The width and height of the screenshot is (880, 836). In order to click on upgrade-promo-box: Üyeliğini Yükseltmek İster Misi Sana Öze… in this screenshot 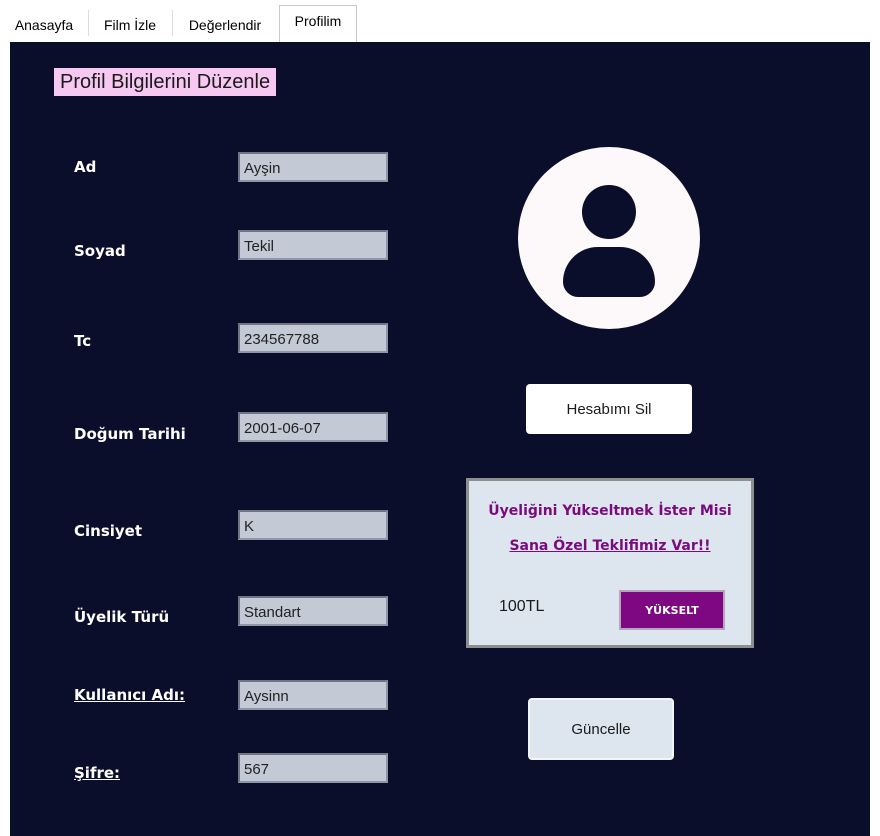, I will do `click(610, 563)`.